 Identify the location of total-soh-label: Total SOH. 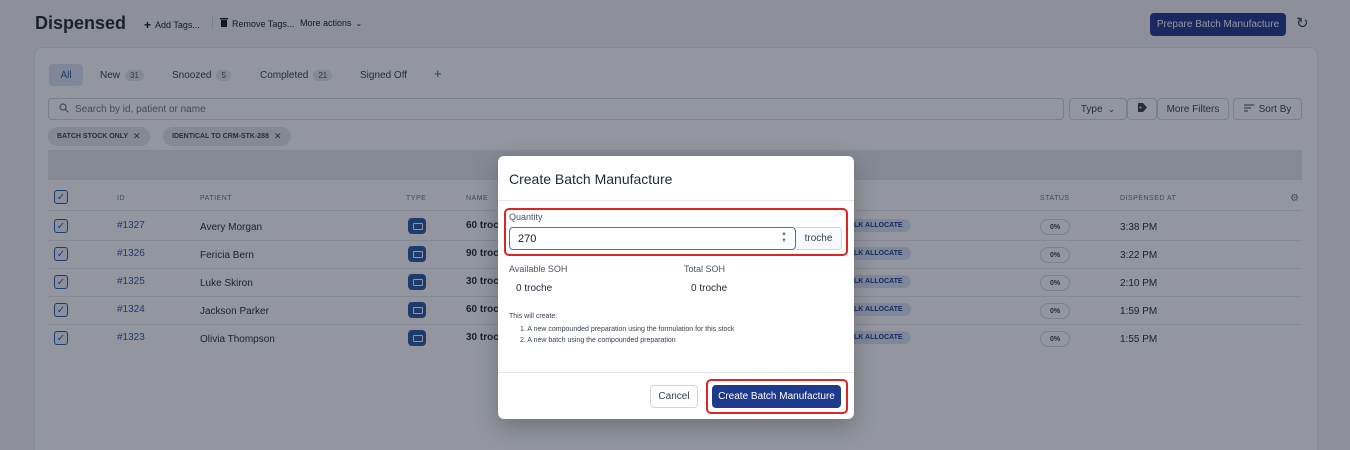
(705, 269).